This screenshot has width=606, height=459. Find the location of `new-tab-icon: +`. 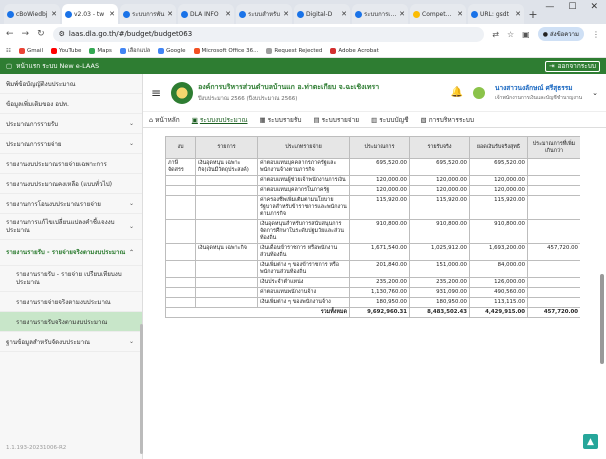

new-tab-icon: + is located at coordinates (533, 14).